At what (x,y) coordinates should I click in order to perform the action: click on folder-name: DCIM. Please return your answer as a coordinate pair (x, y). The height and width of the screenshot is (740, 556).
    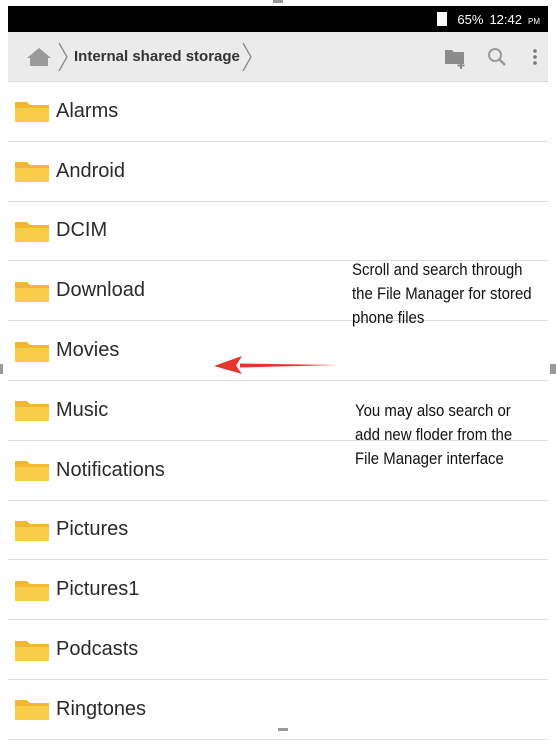
    Looking at the image, I should click on (82, 230).